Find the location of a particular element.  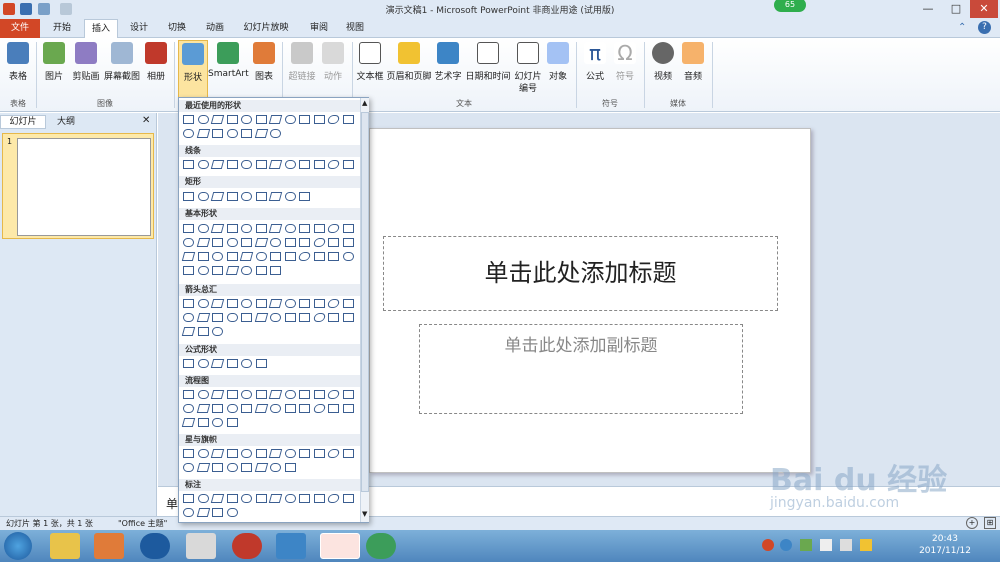

tab-home: 开始 is located at coordinates (62, 28).